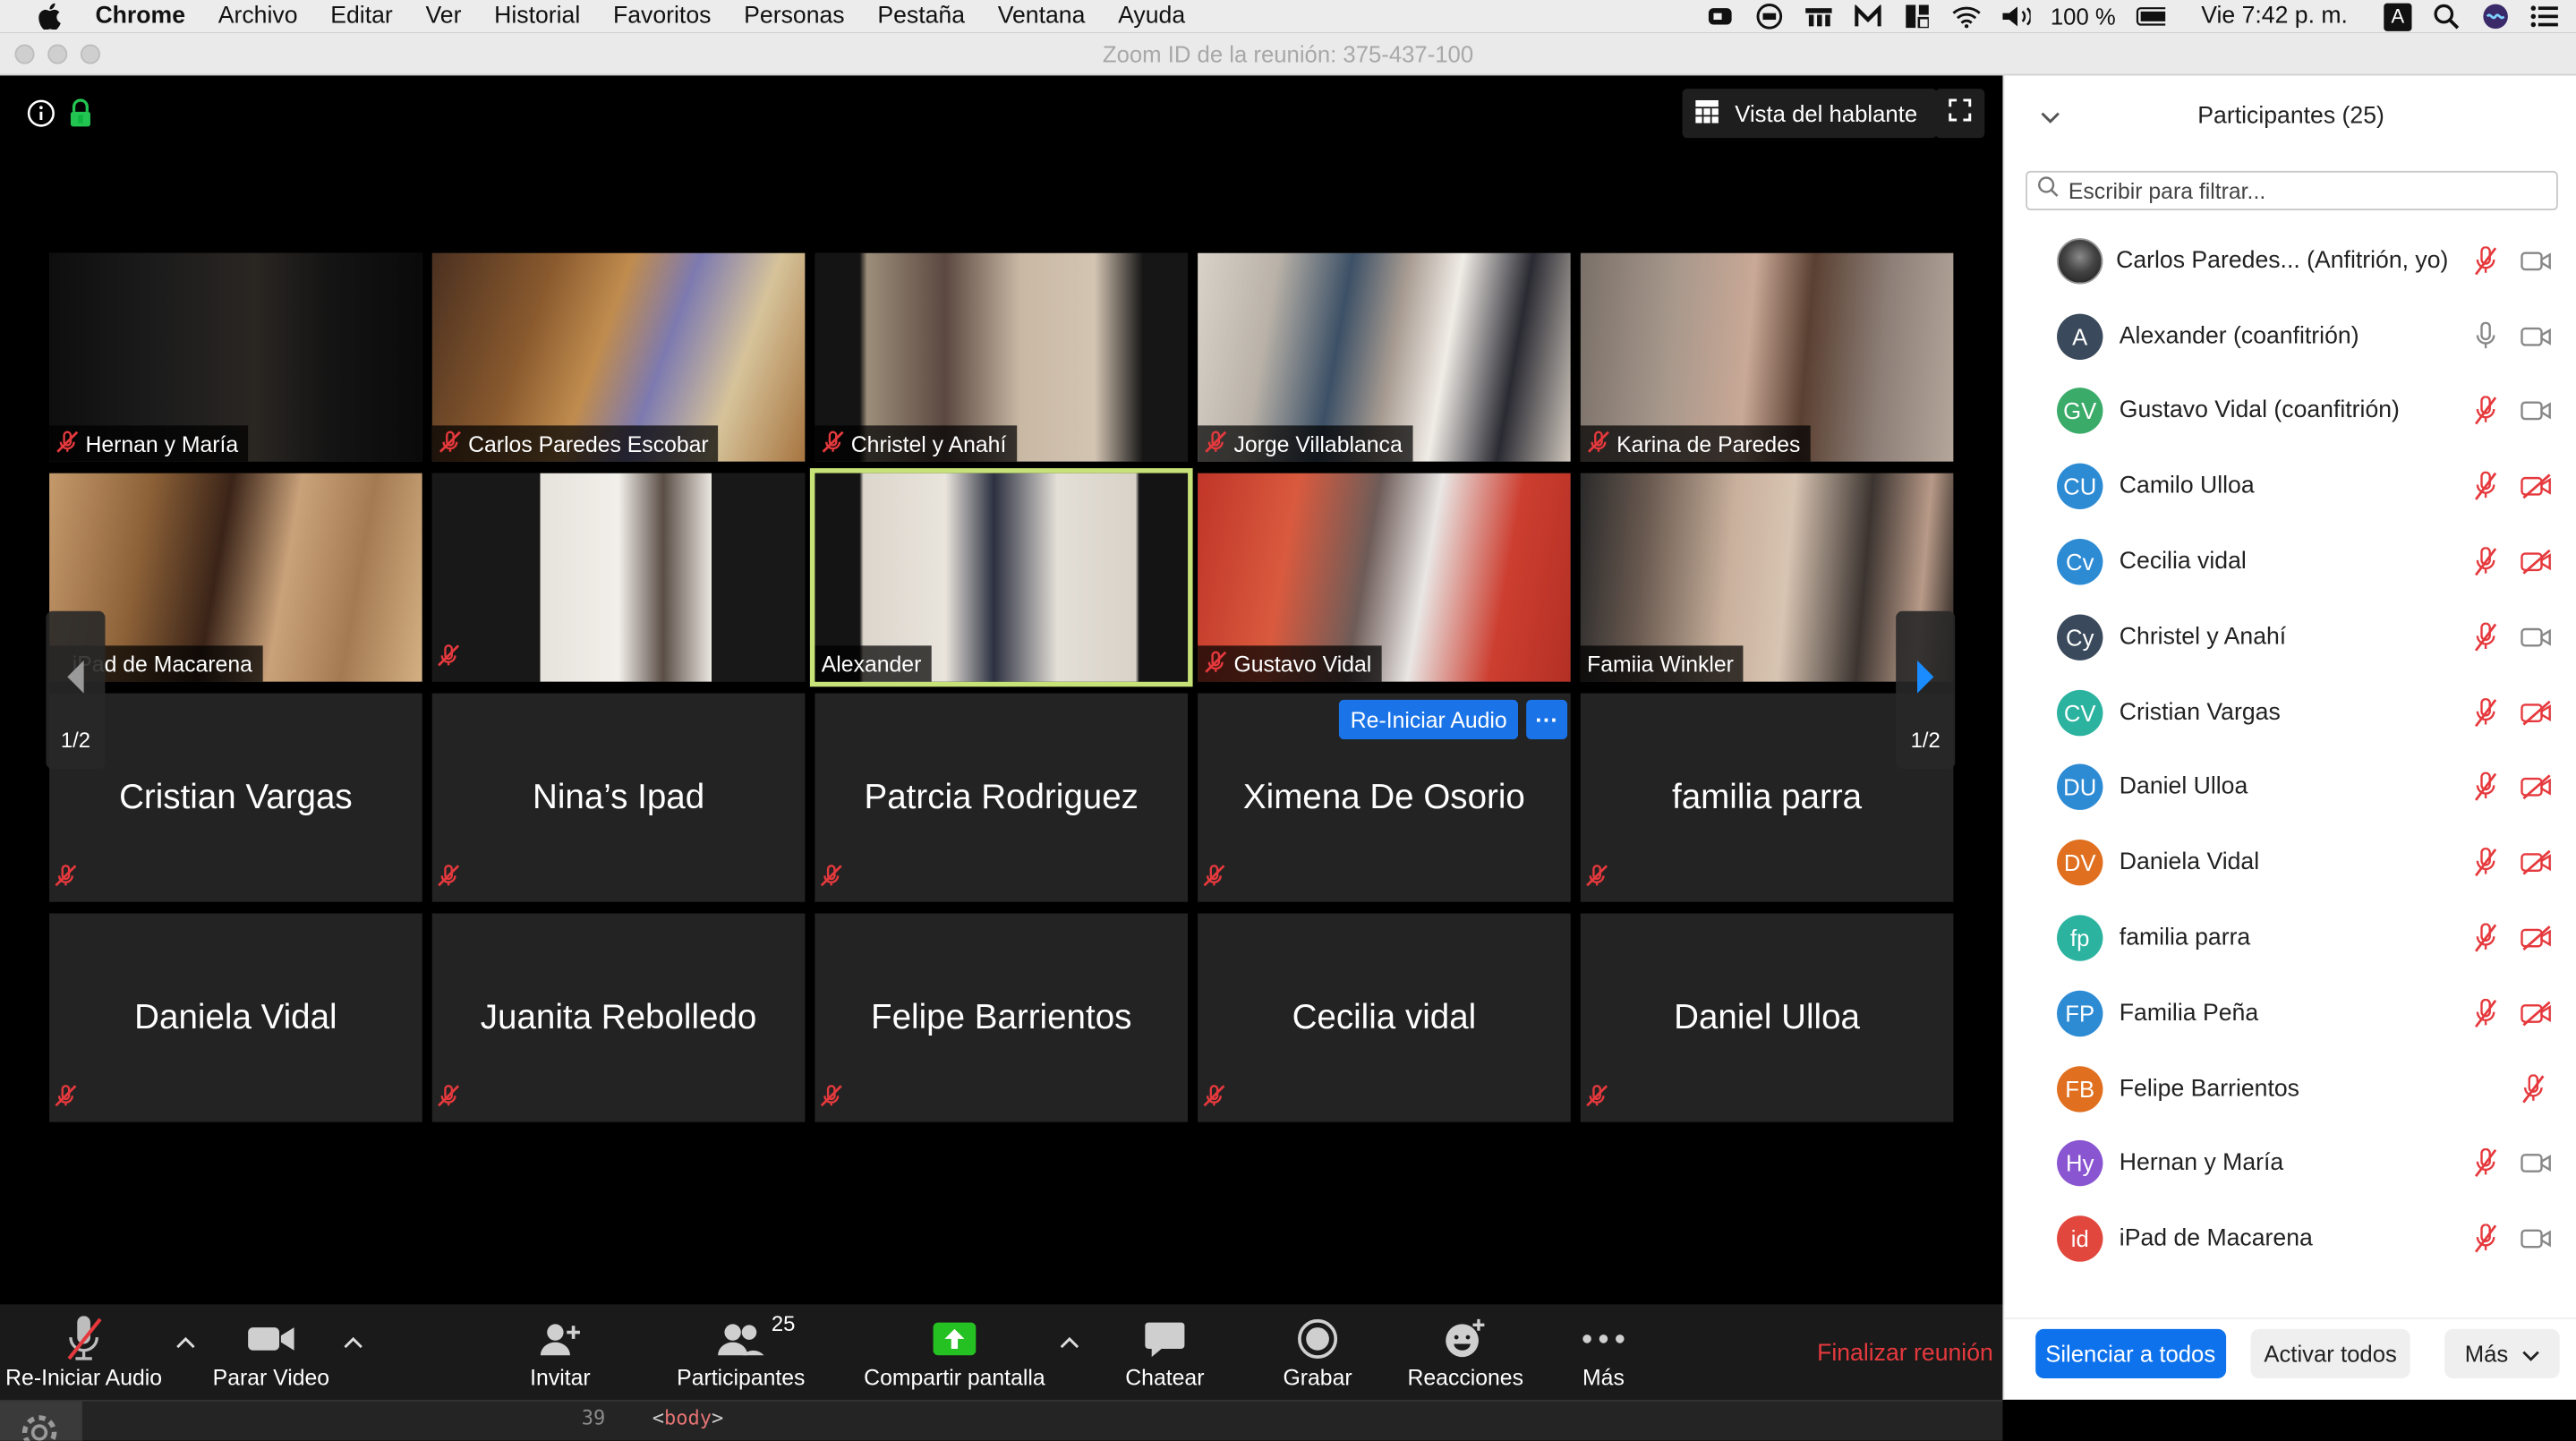 This screenshot has width=2576, height=1441. I want to click on encryption-lock-icon, so click(80, 117).